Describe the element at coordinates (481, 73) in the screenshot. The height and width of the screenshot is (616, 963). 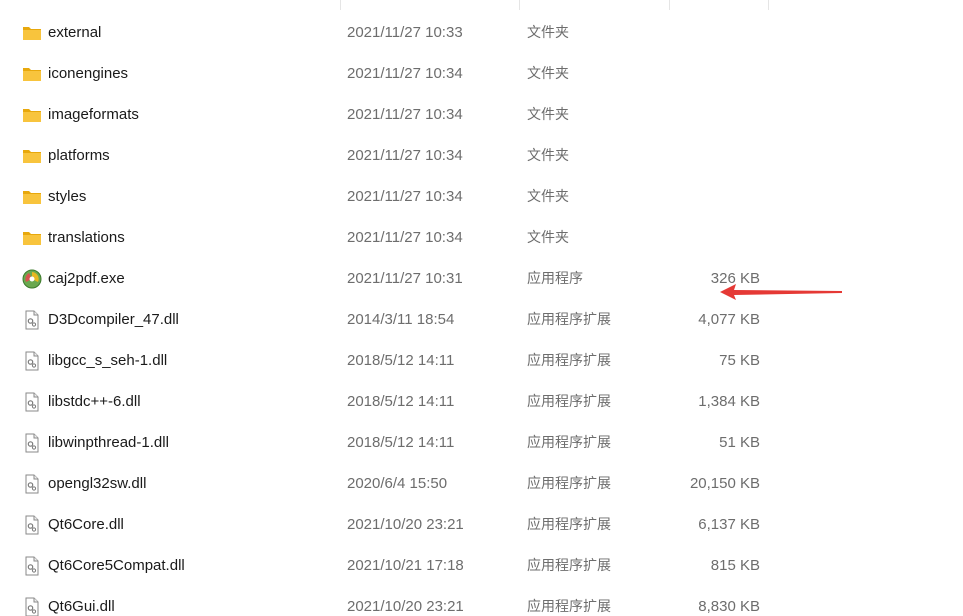
I see `table-row: iconengines 2021/11/27 10:34 文件夹` at that location.